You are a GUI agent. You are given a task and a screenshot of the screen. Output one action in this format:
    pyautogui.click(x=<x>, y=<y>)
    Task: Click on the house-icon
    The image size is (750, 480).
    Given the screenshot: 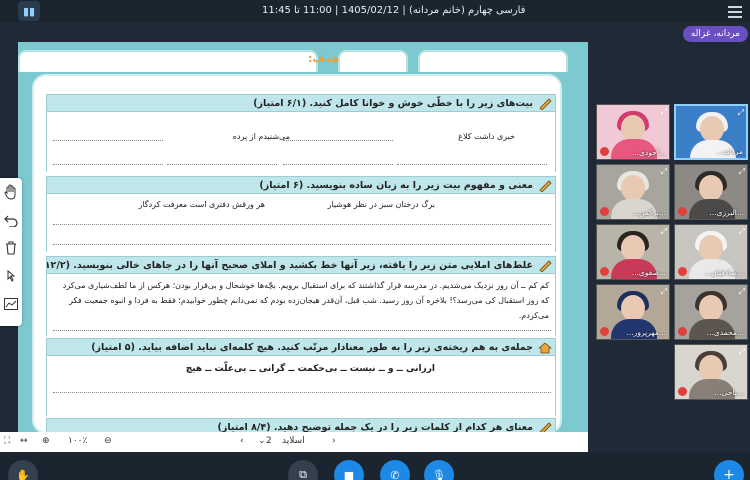 What is the action you would take?
    pyautogui.click(x=545, y=348)
    